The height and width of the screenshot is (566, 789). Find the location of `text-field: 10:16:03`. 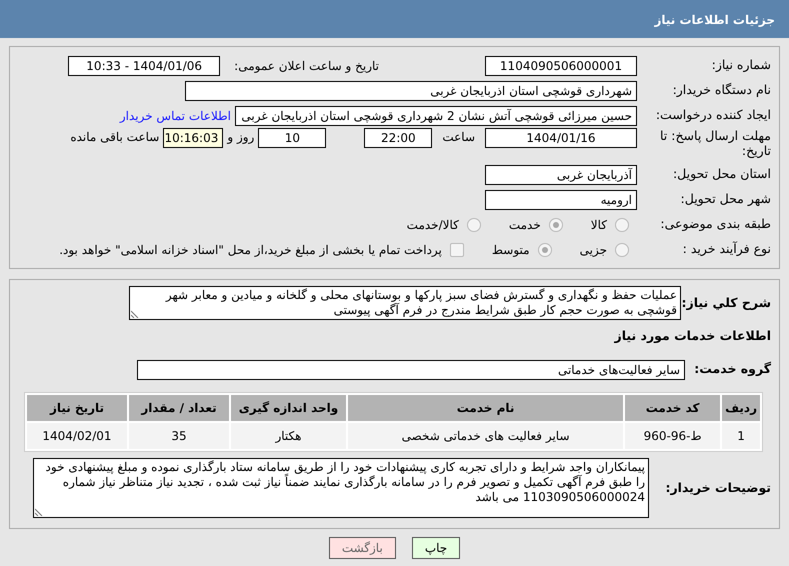

text-field: 10:16:03 is located at coordinates (193, 138).